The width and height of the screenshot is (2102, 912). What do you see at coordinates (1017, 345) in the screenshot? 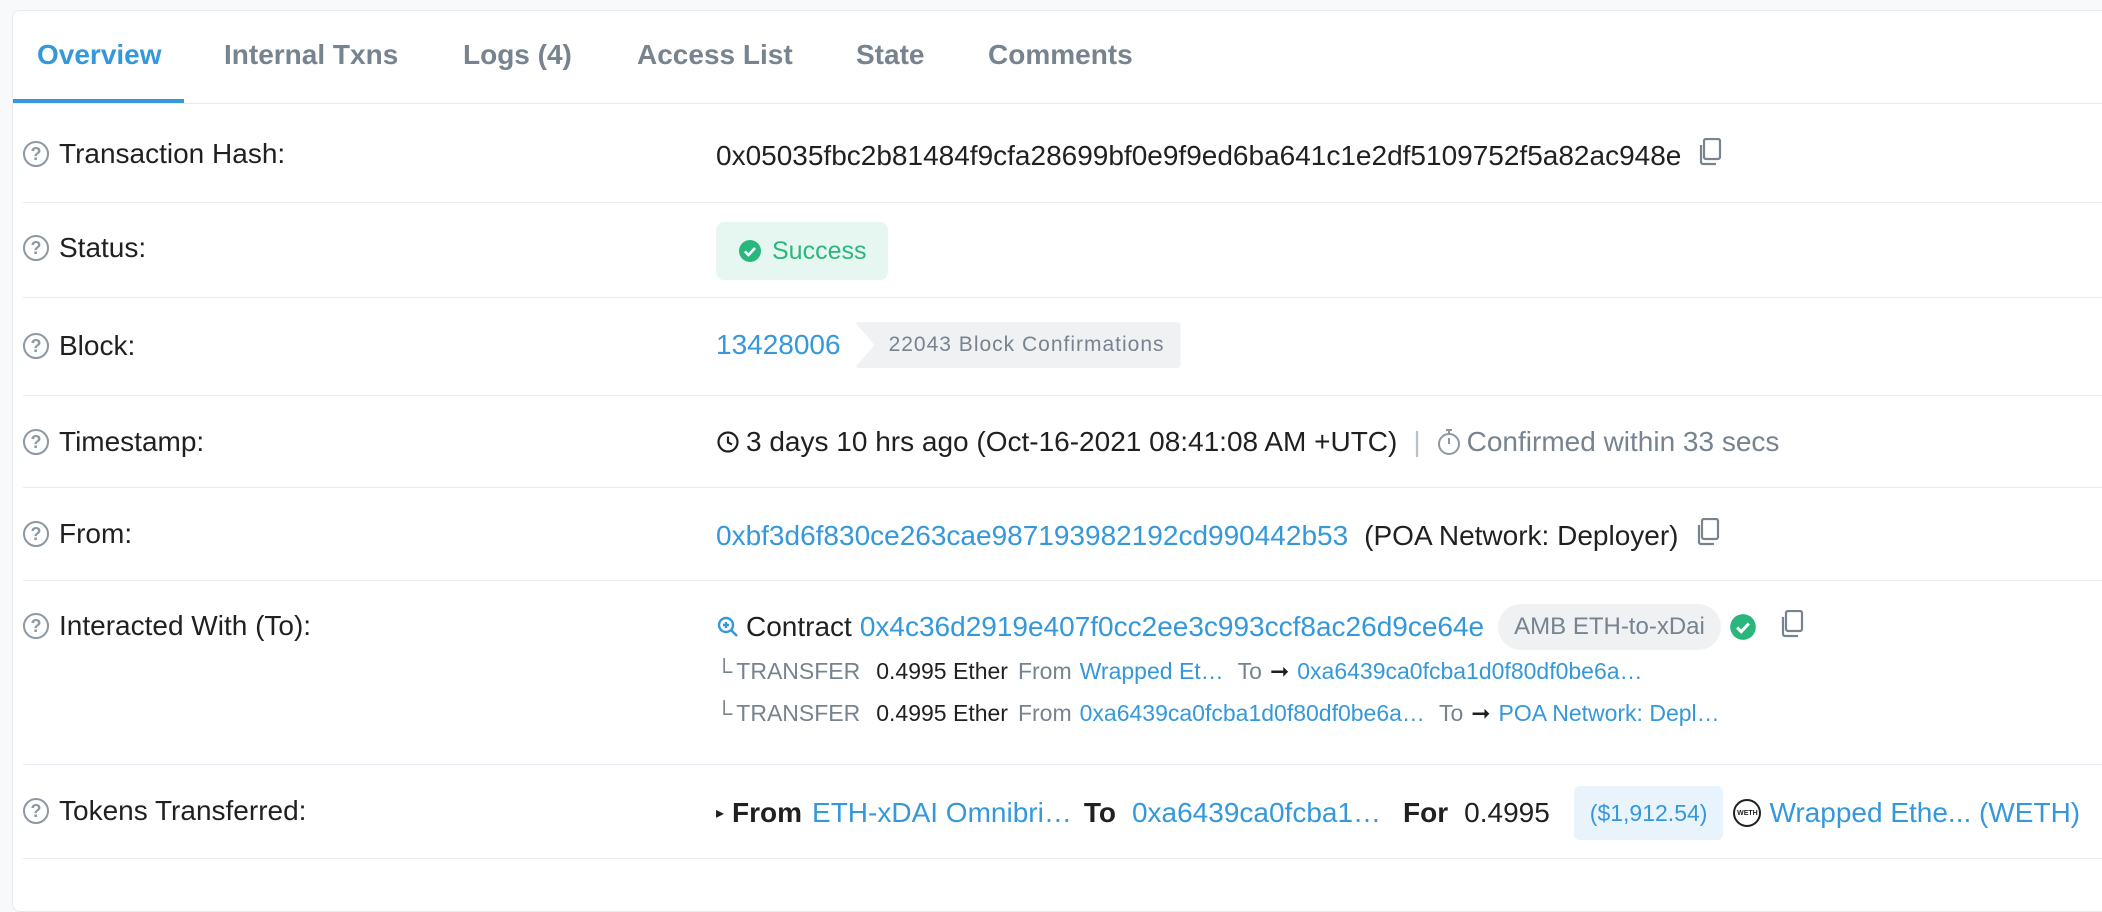
I see `block-confirmations-badge: 22043 Block Confirmations` at bounding box center [1017, 345].